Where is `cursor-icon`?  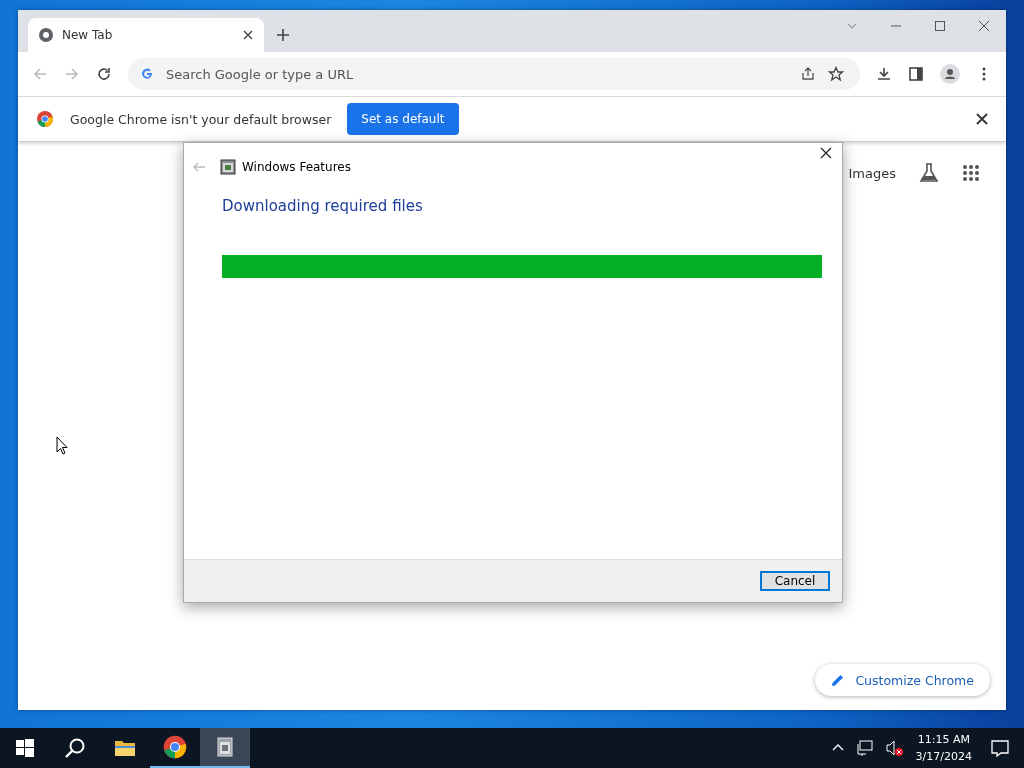 cursor-icon is located at coordinates (62, 445).